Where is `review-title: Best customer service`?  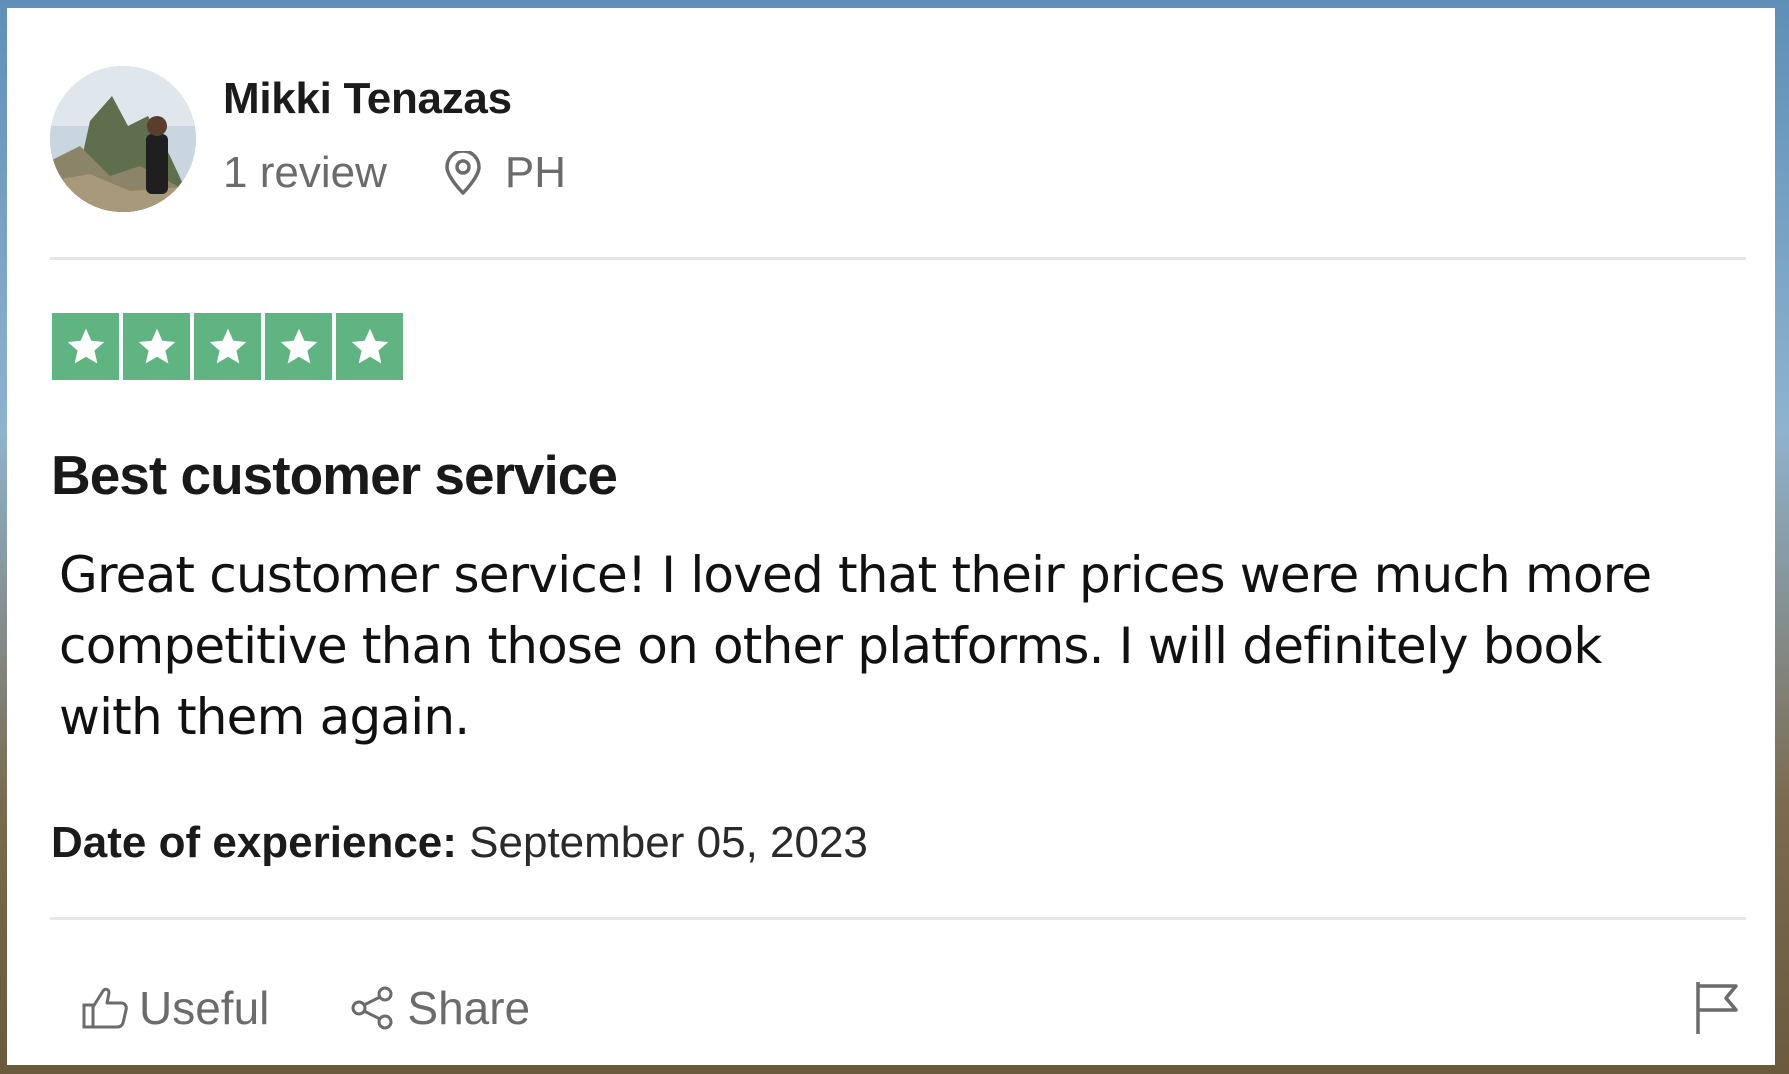
review-title: Best customer service is located at coordinates (334, 475).